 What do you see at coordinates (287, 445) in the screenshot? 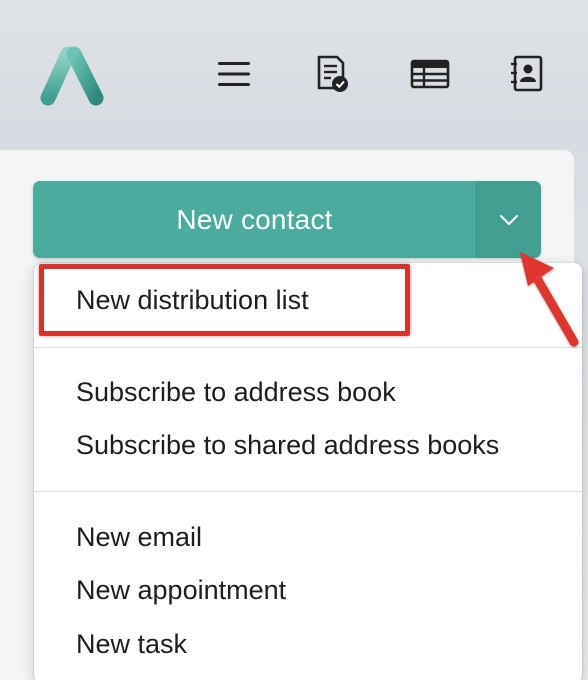
I see `menu-item-subscribe-shared-address-books: Subscribe to shared address books` at bounding box center [287, 445].